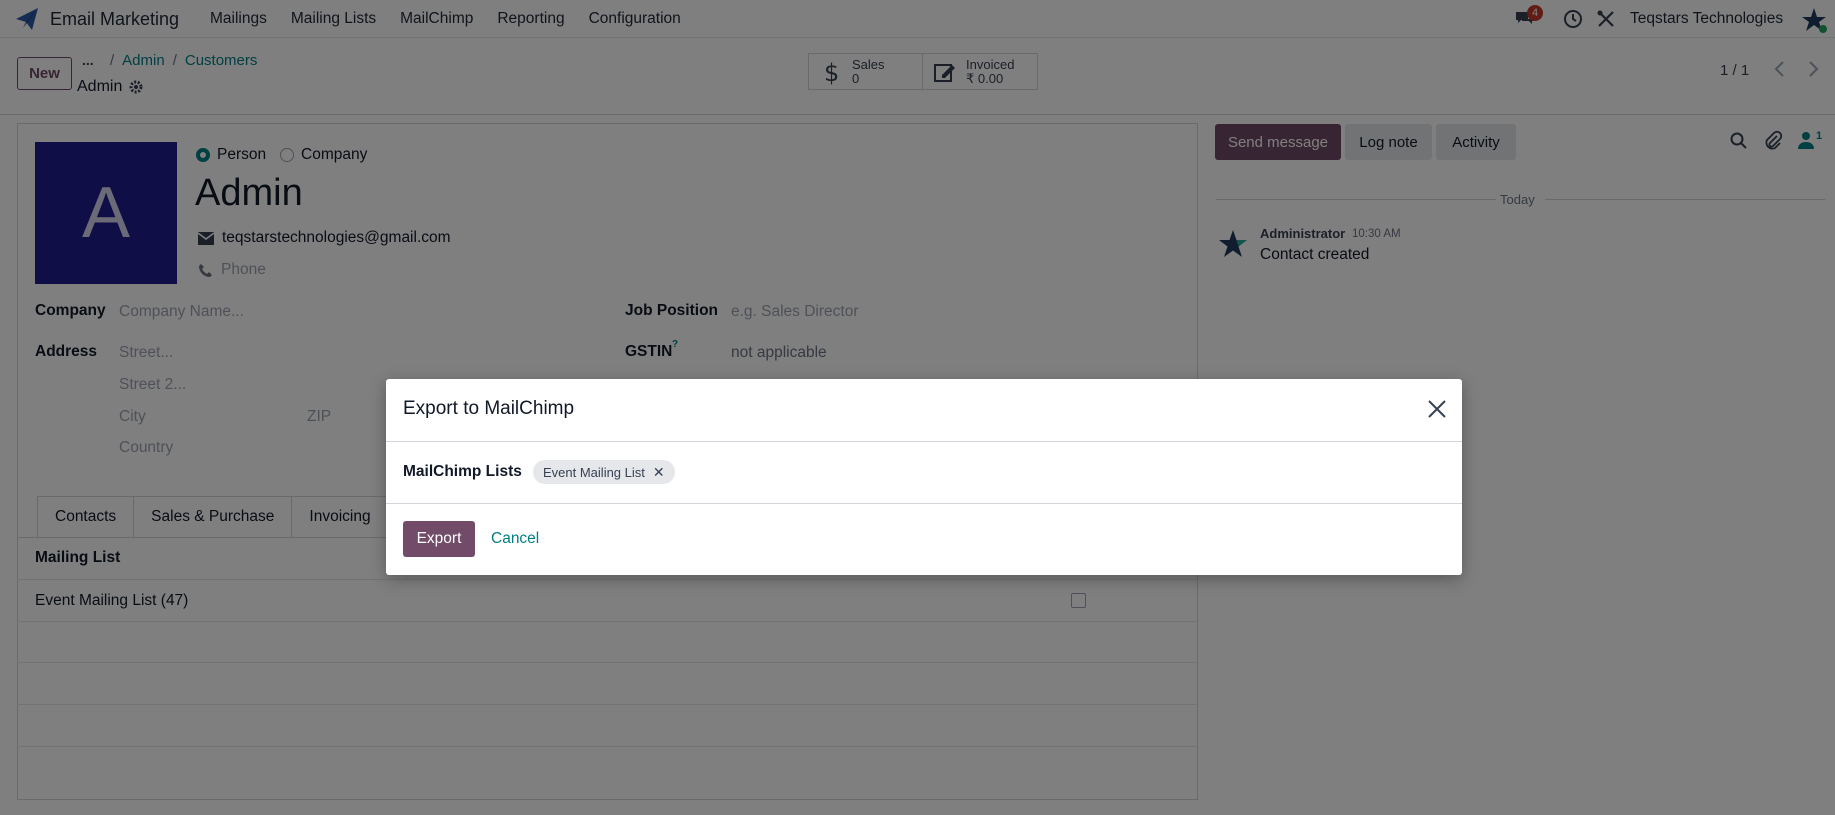 The height and width of the screenshot is (815, 1835). Describe the element at coordinates (924, 539) in the screenshot. I see `dialog-footer: Export Cancel` at that location.